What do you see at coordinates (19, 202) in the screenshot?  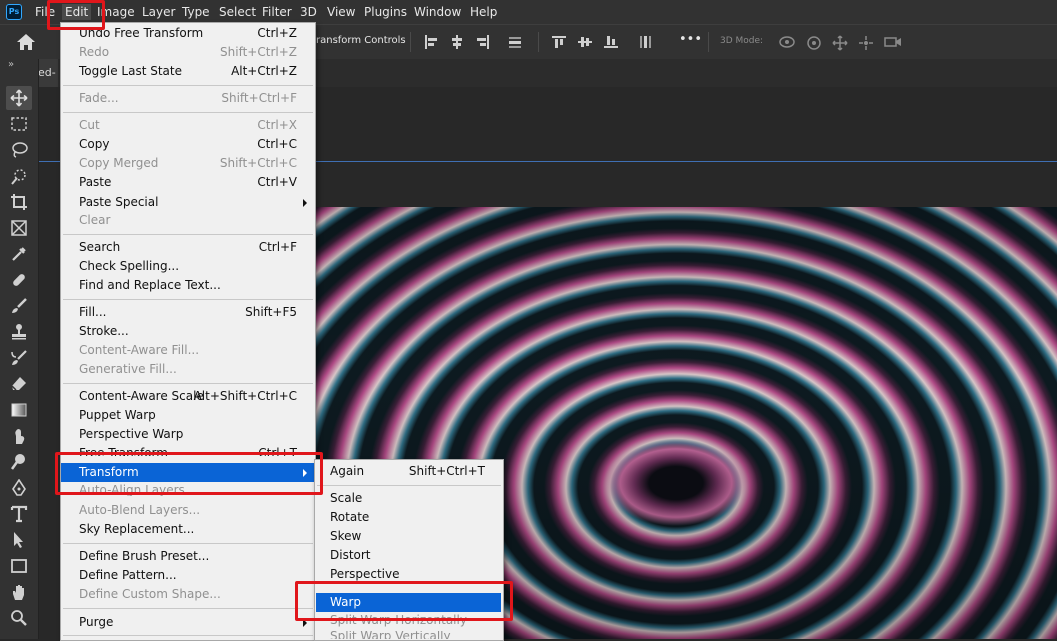 I see `crop-tool` at bounding box center [19, 202].